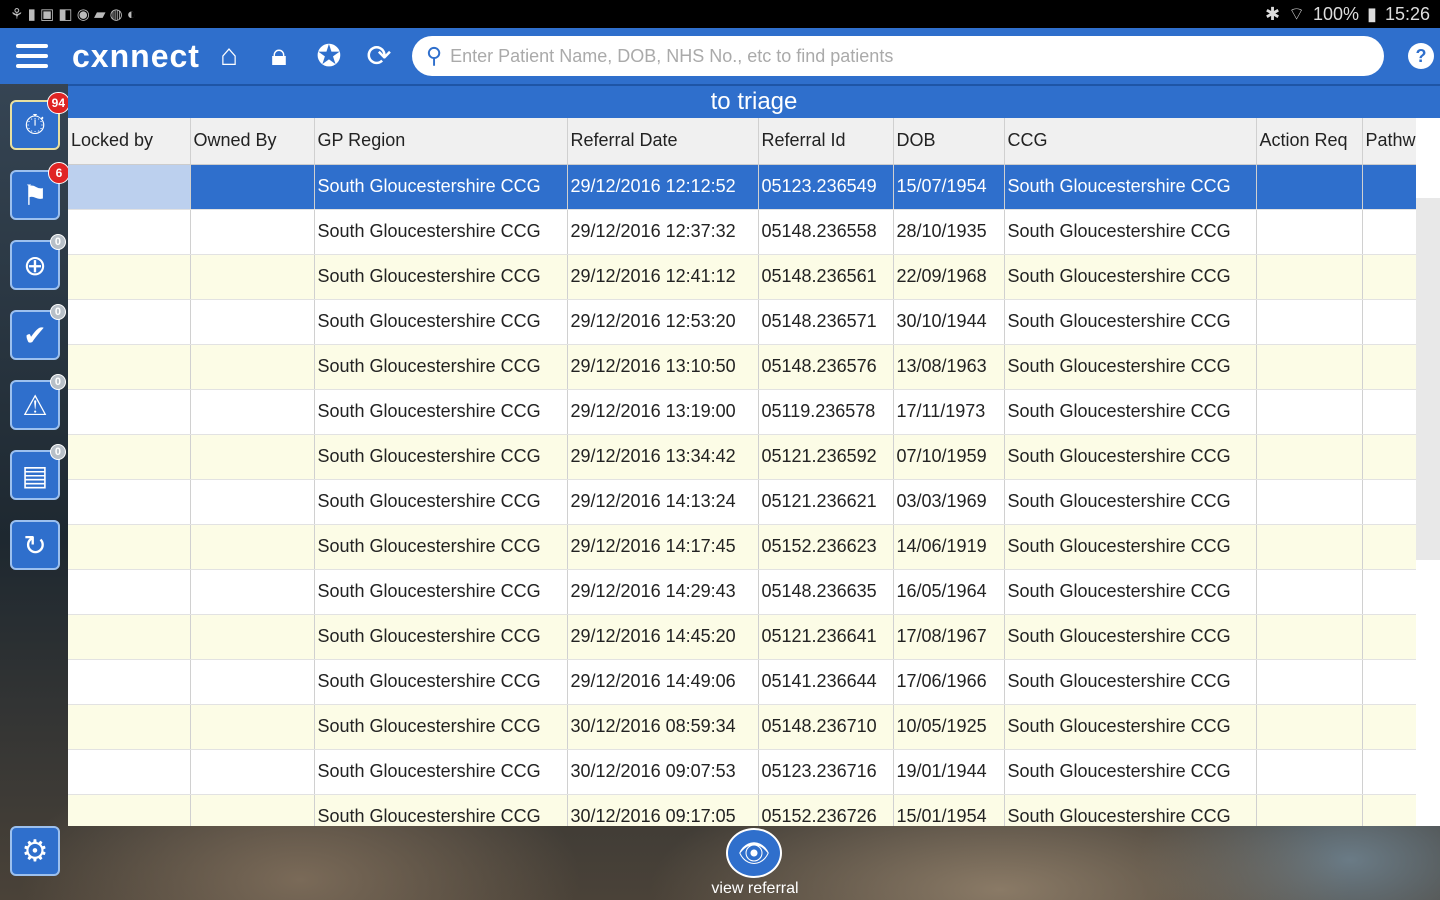 The image size is (1440, 900). What do you see at coordinates (826, 232) in the screenshot?
I see `table-cell: 05148.236558` at bounding box center [826, 232].